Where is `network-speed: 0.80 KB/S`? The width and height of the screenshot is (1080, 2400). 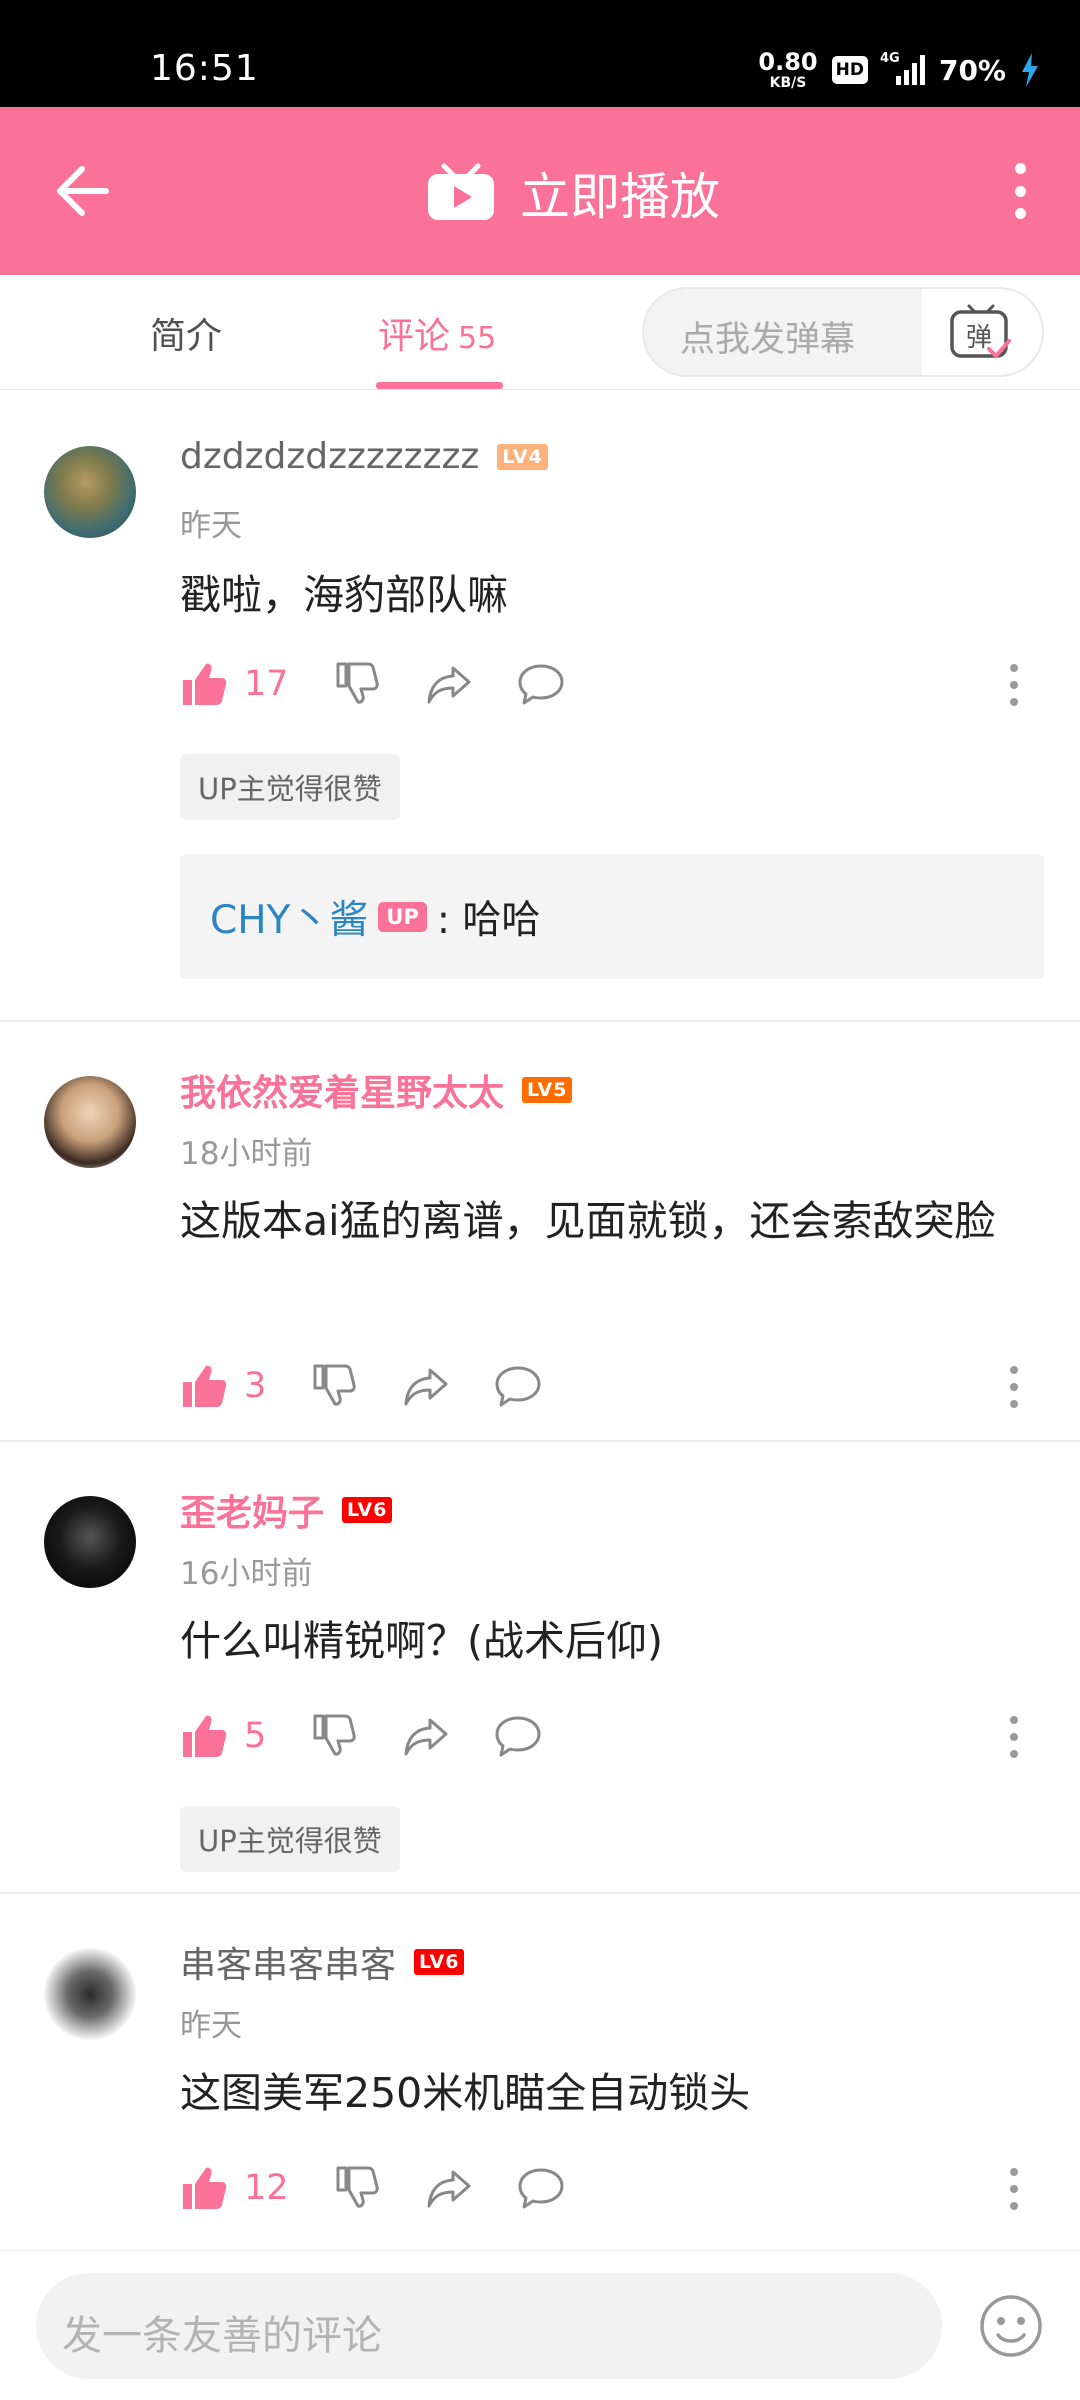 network-speed: 0.80 KB/S is located at coordinates (787, 70).